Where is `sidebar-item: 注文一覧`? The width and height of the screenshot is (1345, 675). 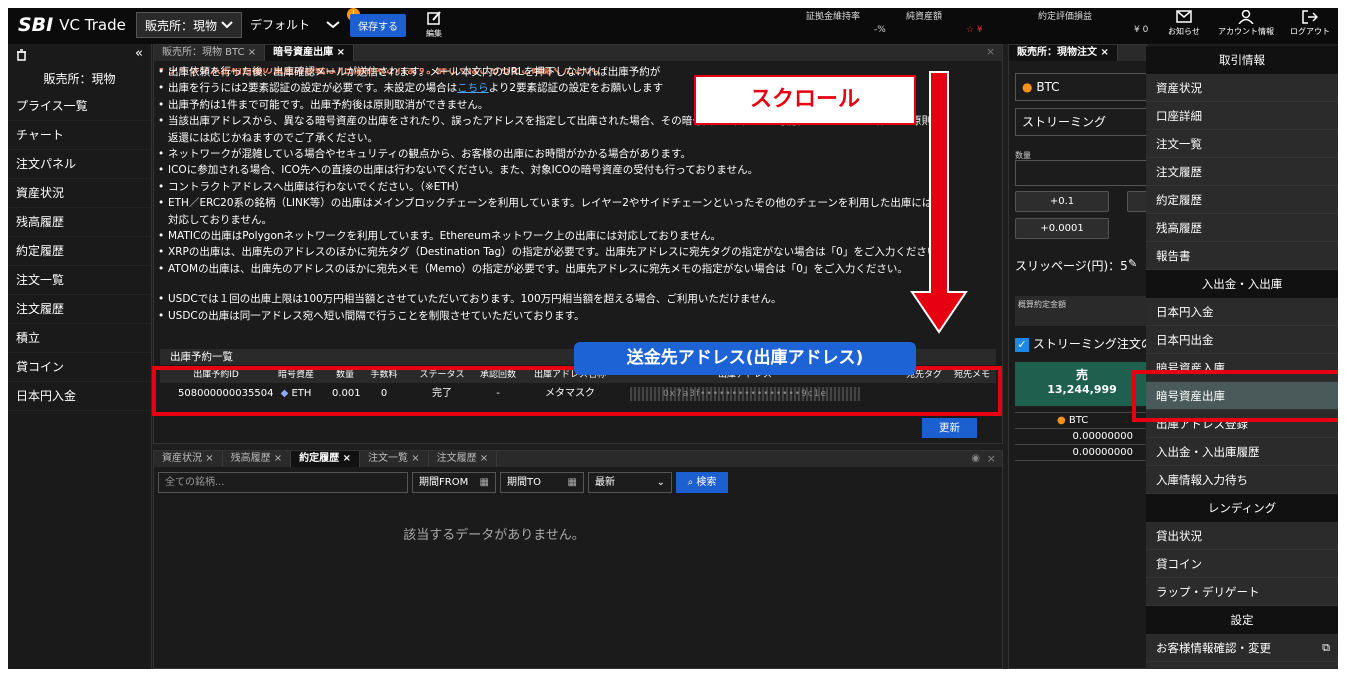
sidebar-item: 注文一覧 is located at coordinates (79, 280).